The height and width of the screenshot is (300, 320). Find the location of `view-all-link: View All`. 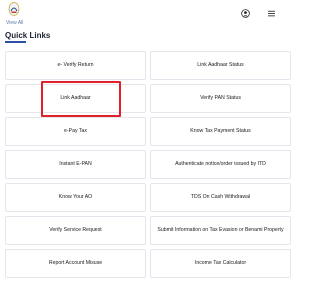

view-all-link: View All is located at coordinates (14, 23).